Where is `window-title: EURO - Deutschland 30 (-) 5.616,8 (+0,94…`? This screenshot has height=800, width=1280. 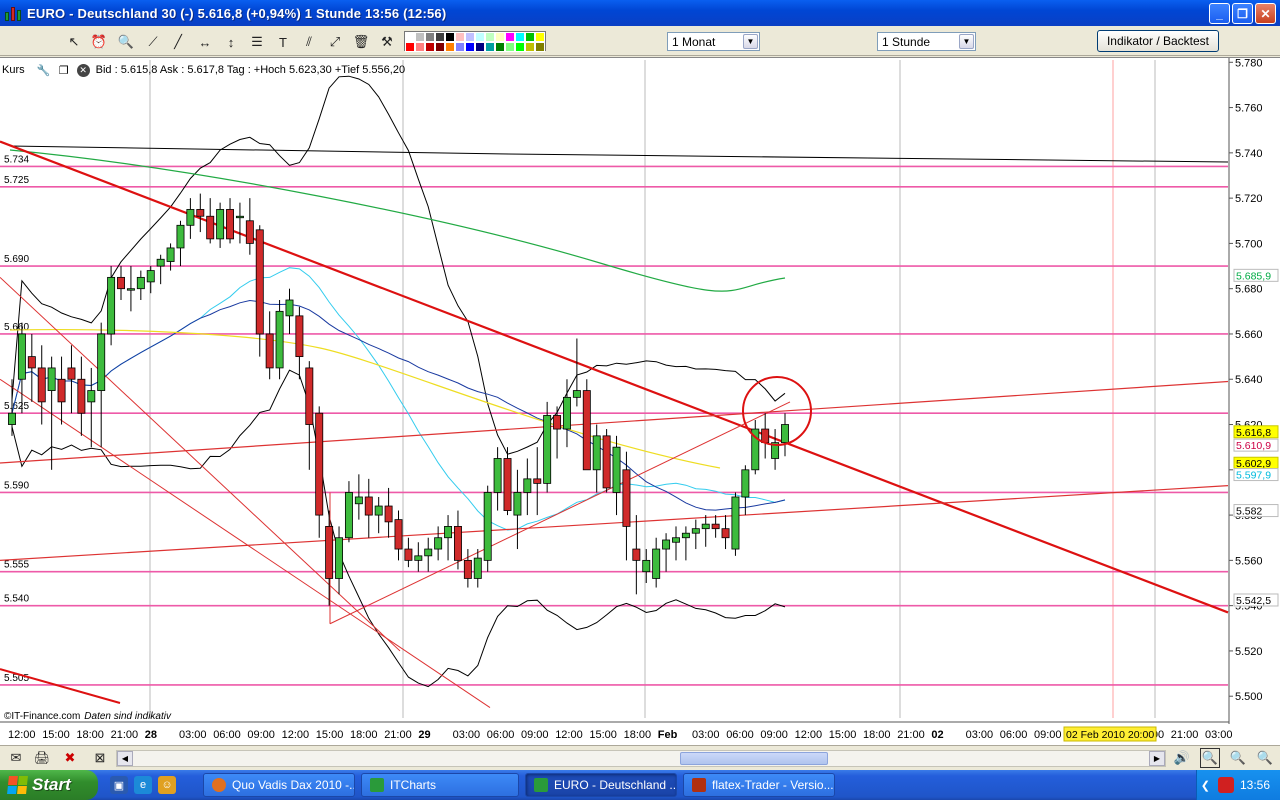
window-title: EURO - Deutschland 30 (-) 5.616,8 (+0,94… is located at coordinates (237, 13).